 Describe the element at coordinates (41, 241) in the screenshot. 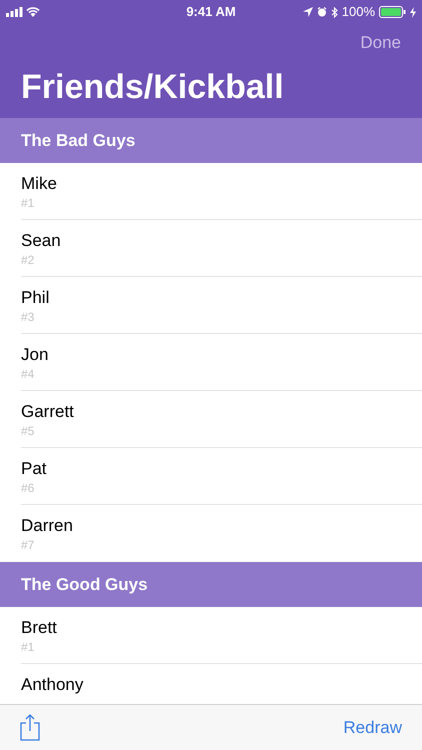

I see `player-name: Sean` at that location.